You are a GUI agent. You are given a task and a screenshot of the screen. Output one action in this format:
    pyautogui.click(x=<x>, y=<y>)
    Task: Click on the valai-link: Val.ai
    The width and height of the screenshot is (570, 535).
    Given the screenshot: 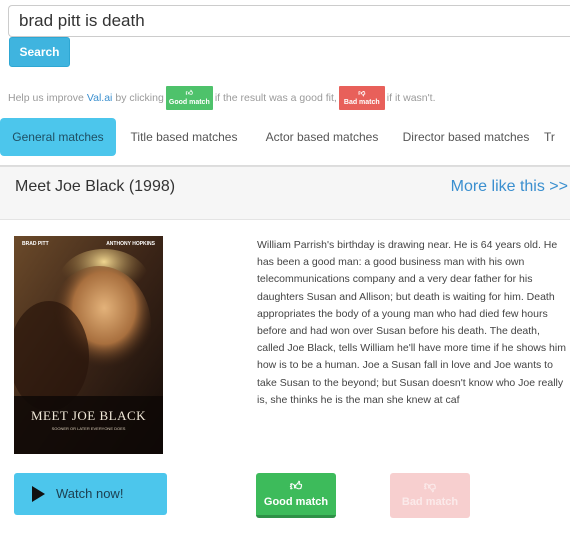 What is the action you would take?
    pyautogui.click(x=100, y=98)
    